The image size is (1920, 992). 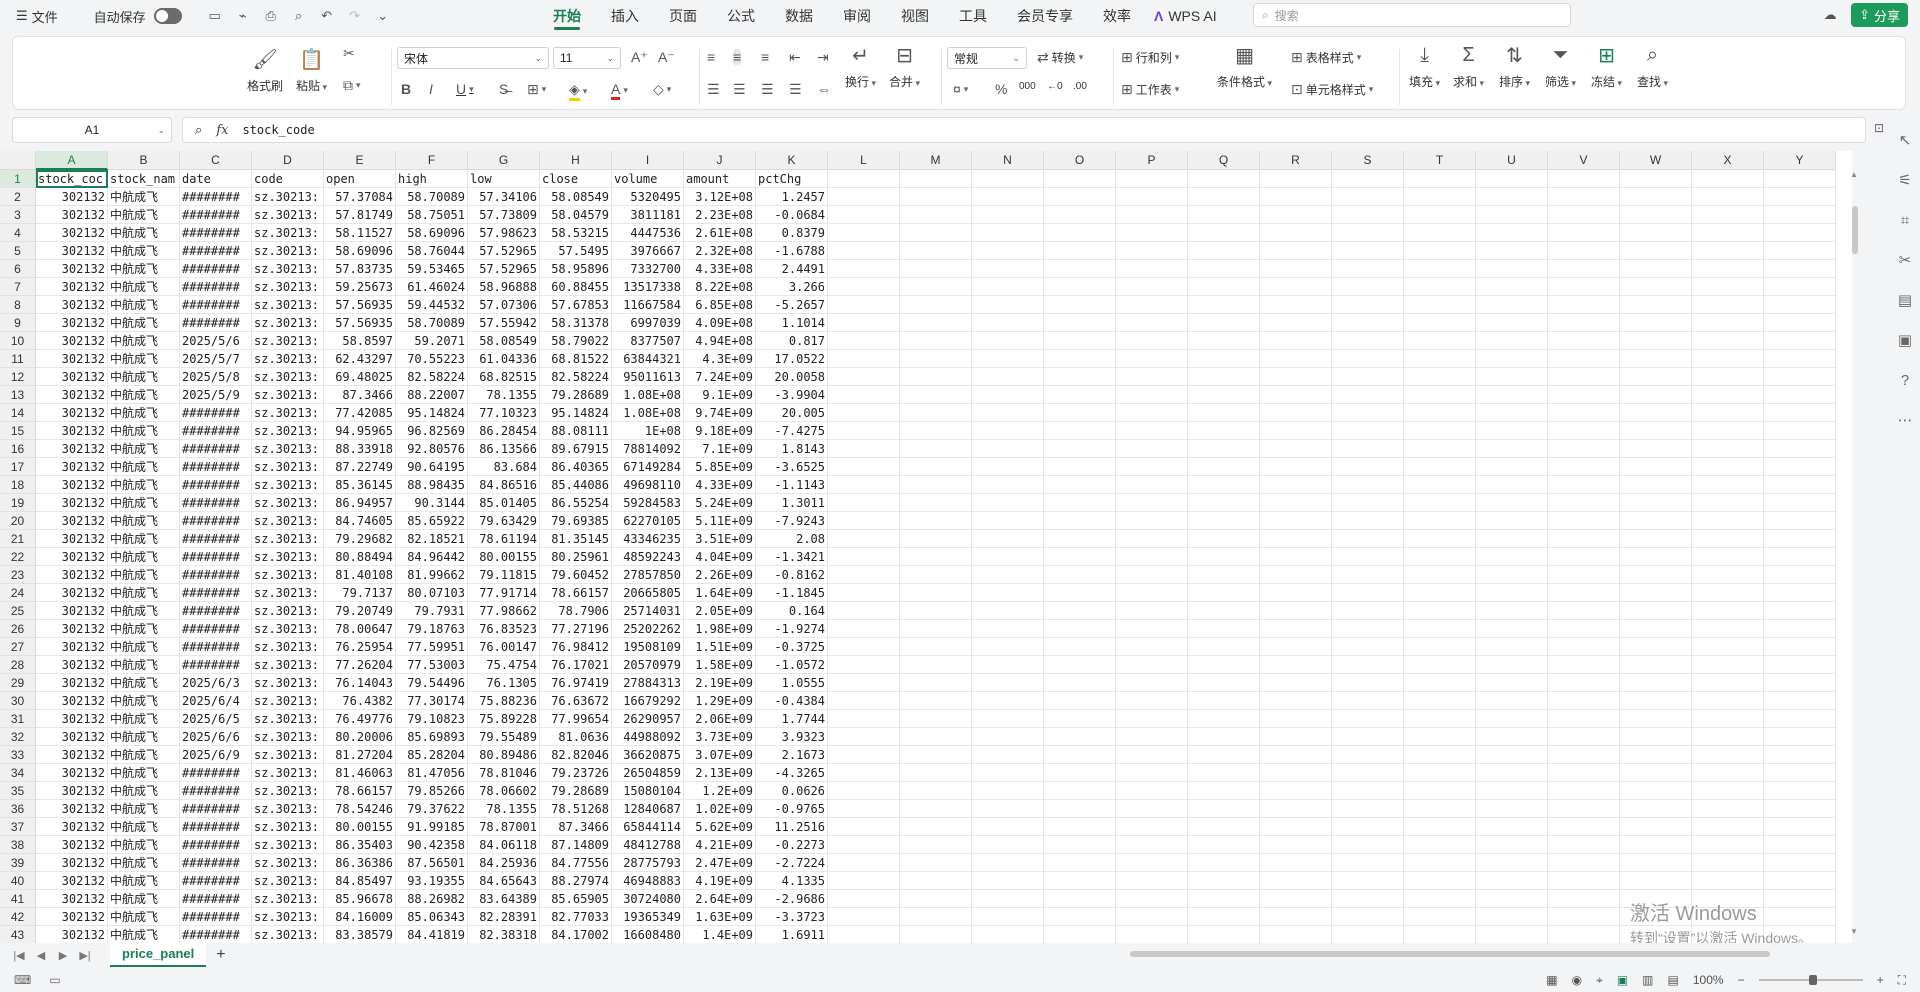 I want to click on row-header: 40, so click(x=18, y=881).